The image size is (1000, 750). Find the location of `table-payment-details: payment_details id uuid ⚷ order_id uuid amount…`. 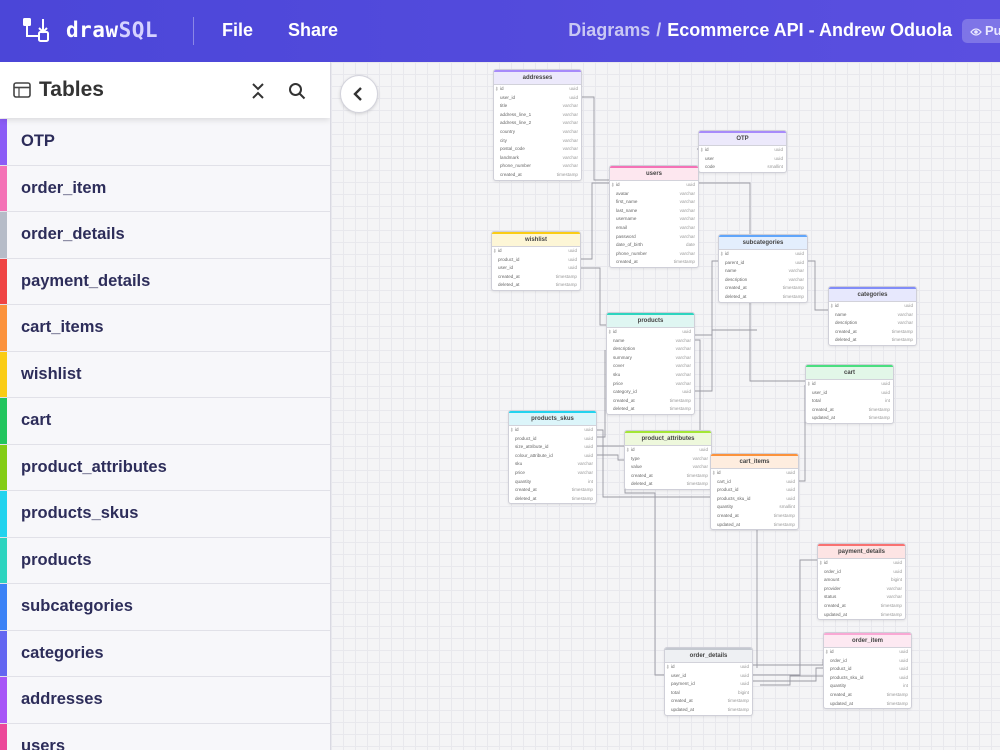

table-payment-details: payment_details id uuid ⚷ order_id uuid amount… is located at coordinates (861, 582).